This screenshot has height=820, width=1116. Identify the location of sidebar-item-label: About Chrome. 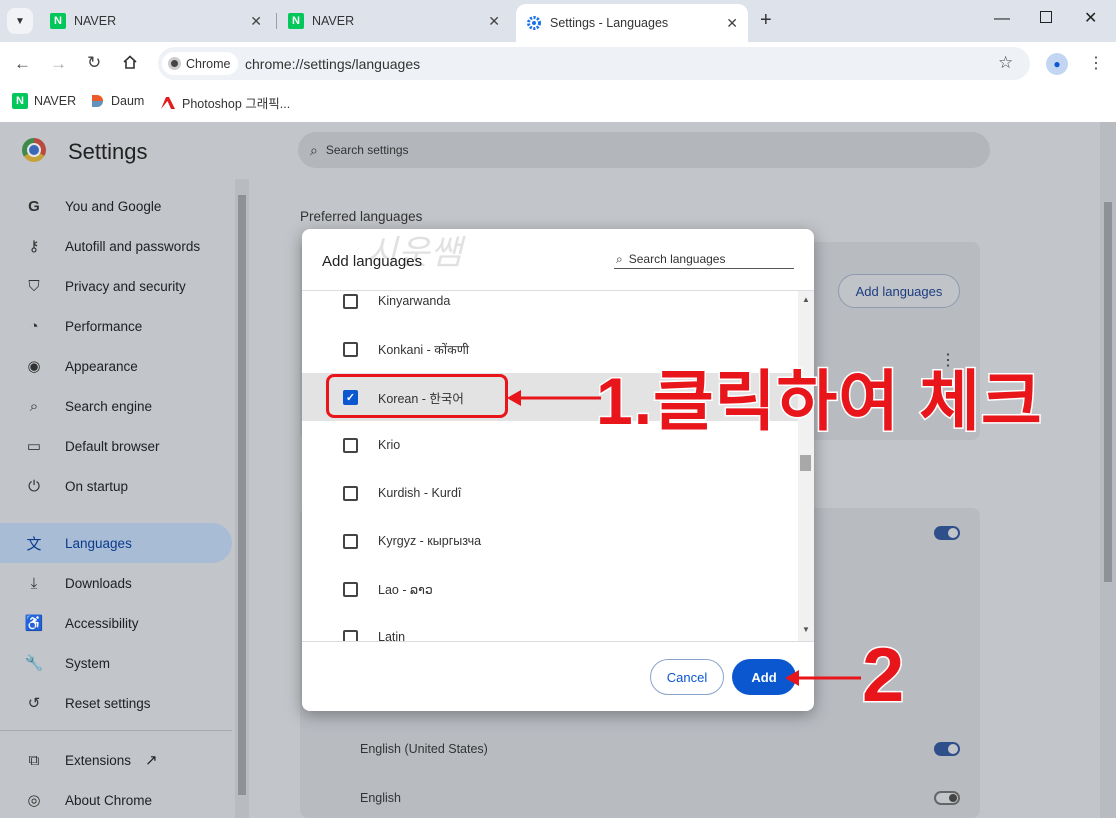
(109, 800).